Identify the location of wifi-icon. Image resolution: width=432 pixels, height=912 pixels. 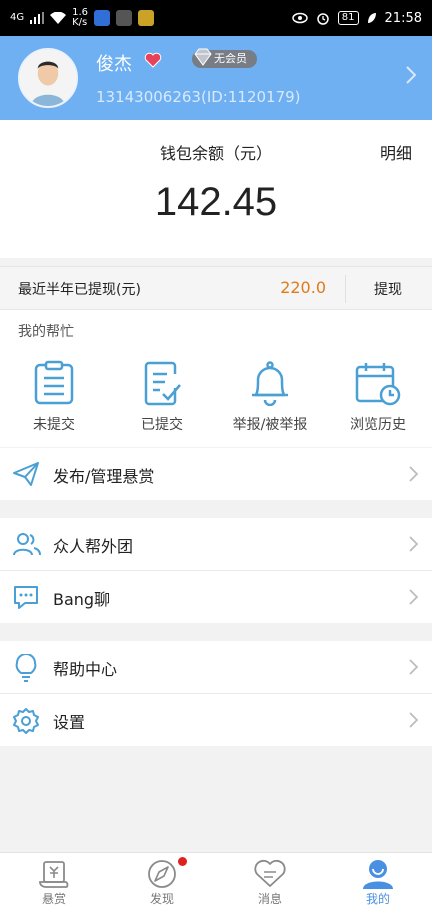
(58, 18).